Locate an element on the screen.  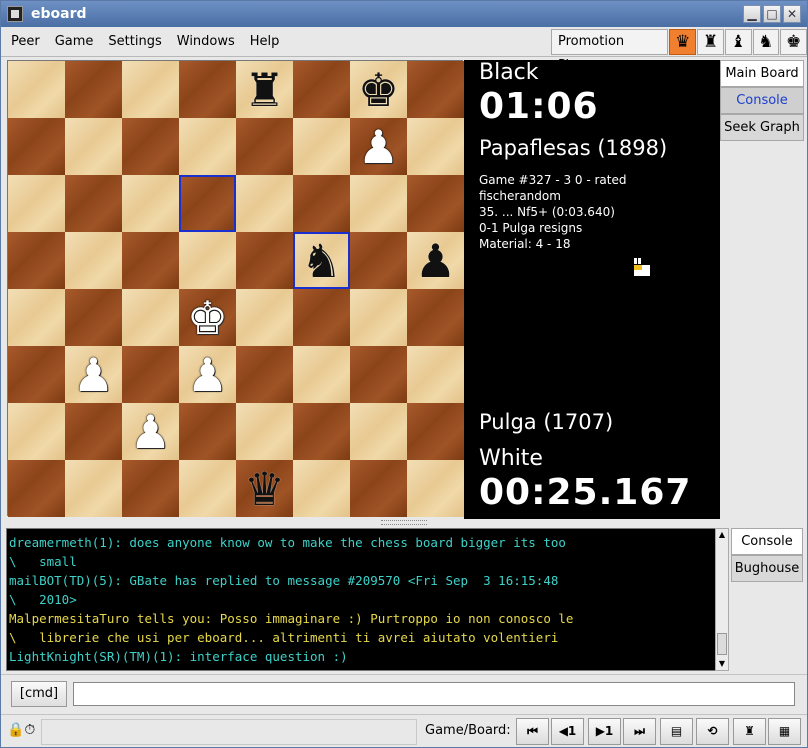
board-square: ♞ is located at coordinates (321, 260).